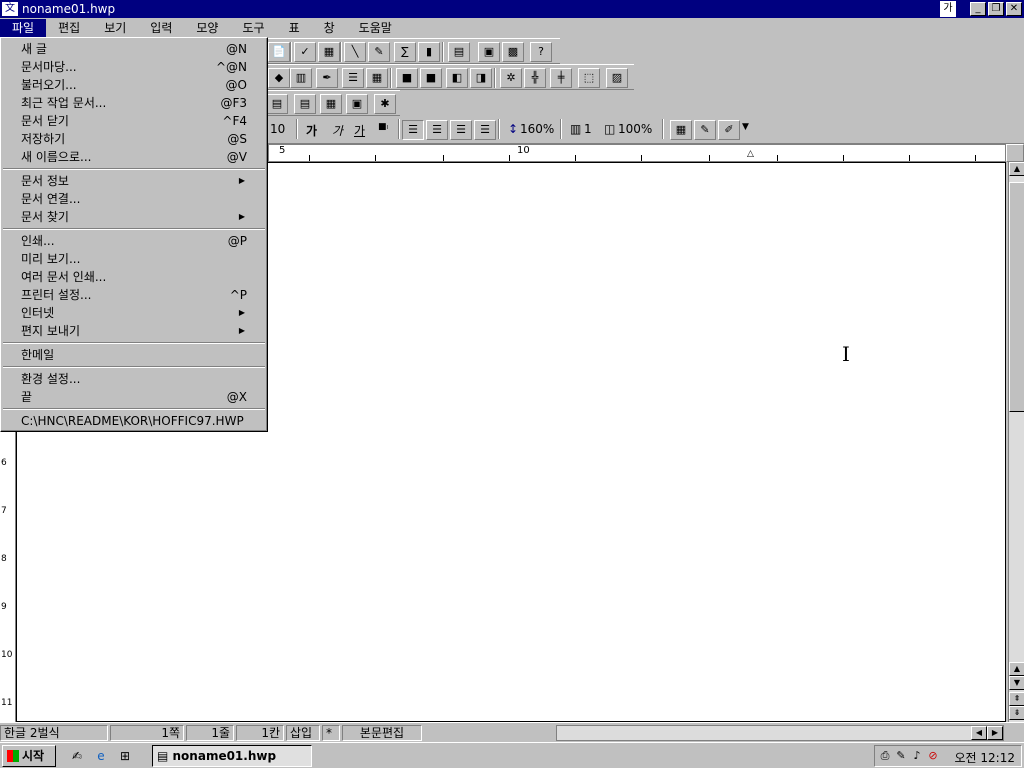 This screenshot has width=1024, height=768. I want to click on file-menu-item: 불러오기... @O, so click(134, 85).